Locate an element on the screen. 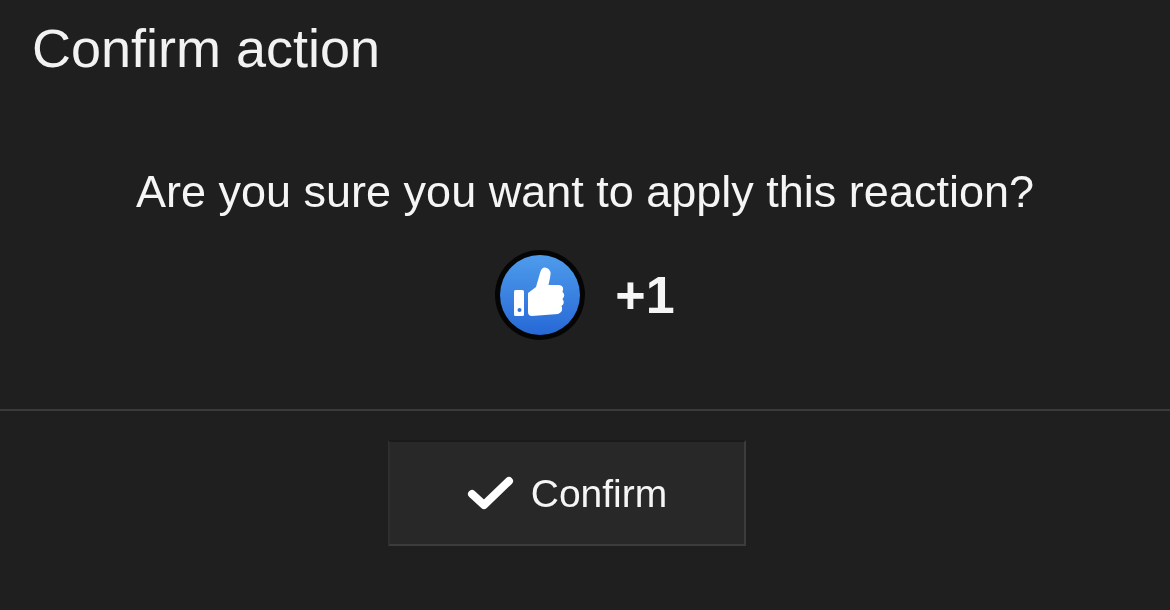 Image resolution: width=1170 pixels, height=610 pixels. thumbs-up-icon is located at coordinates (540, 295).